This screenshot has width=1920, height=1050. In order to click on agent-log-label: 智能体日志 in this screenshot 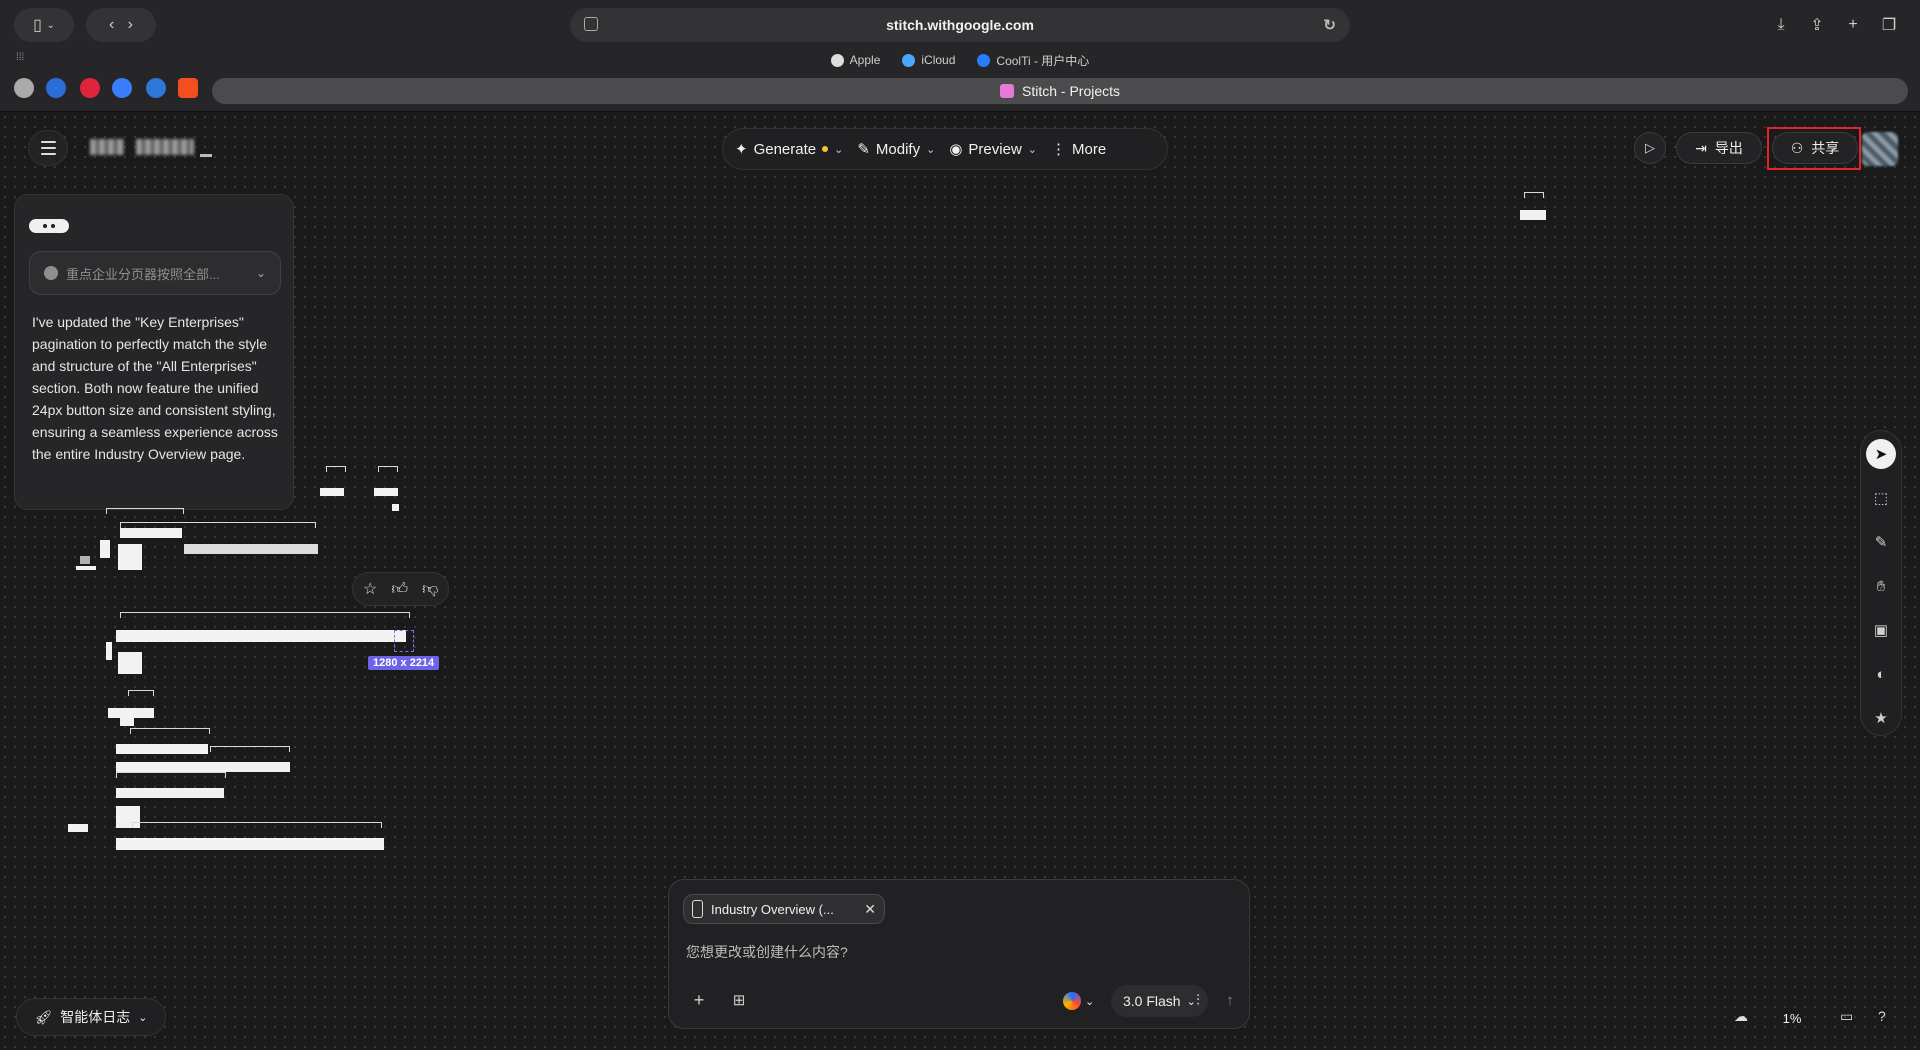, I will do `click(95, 1017)`.